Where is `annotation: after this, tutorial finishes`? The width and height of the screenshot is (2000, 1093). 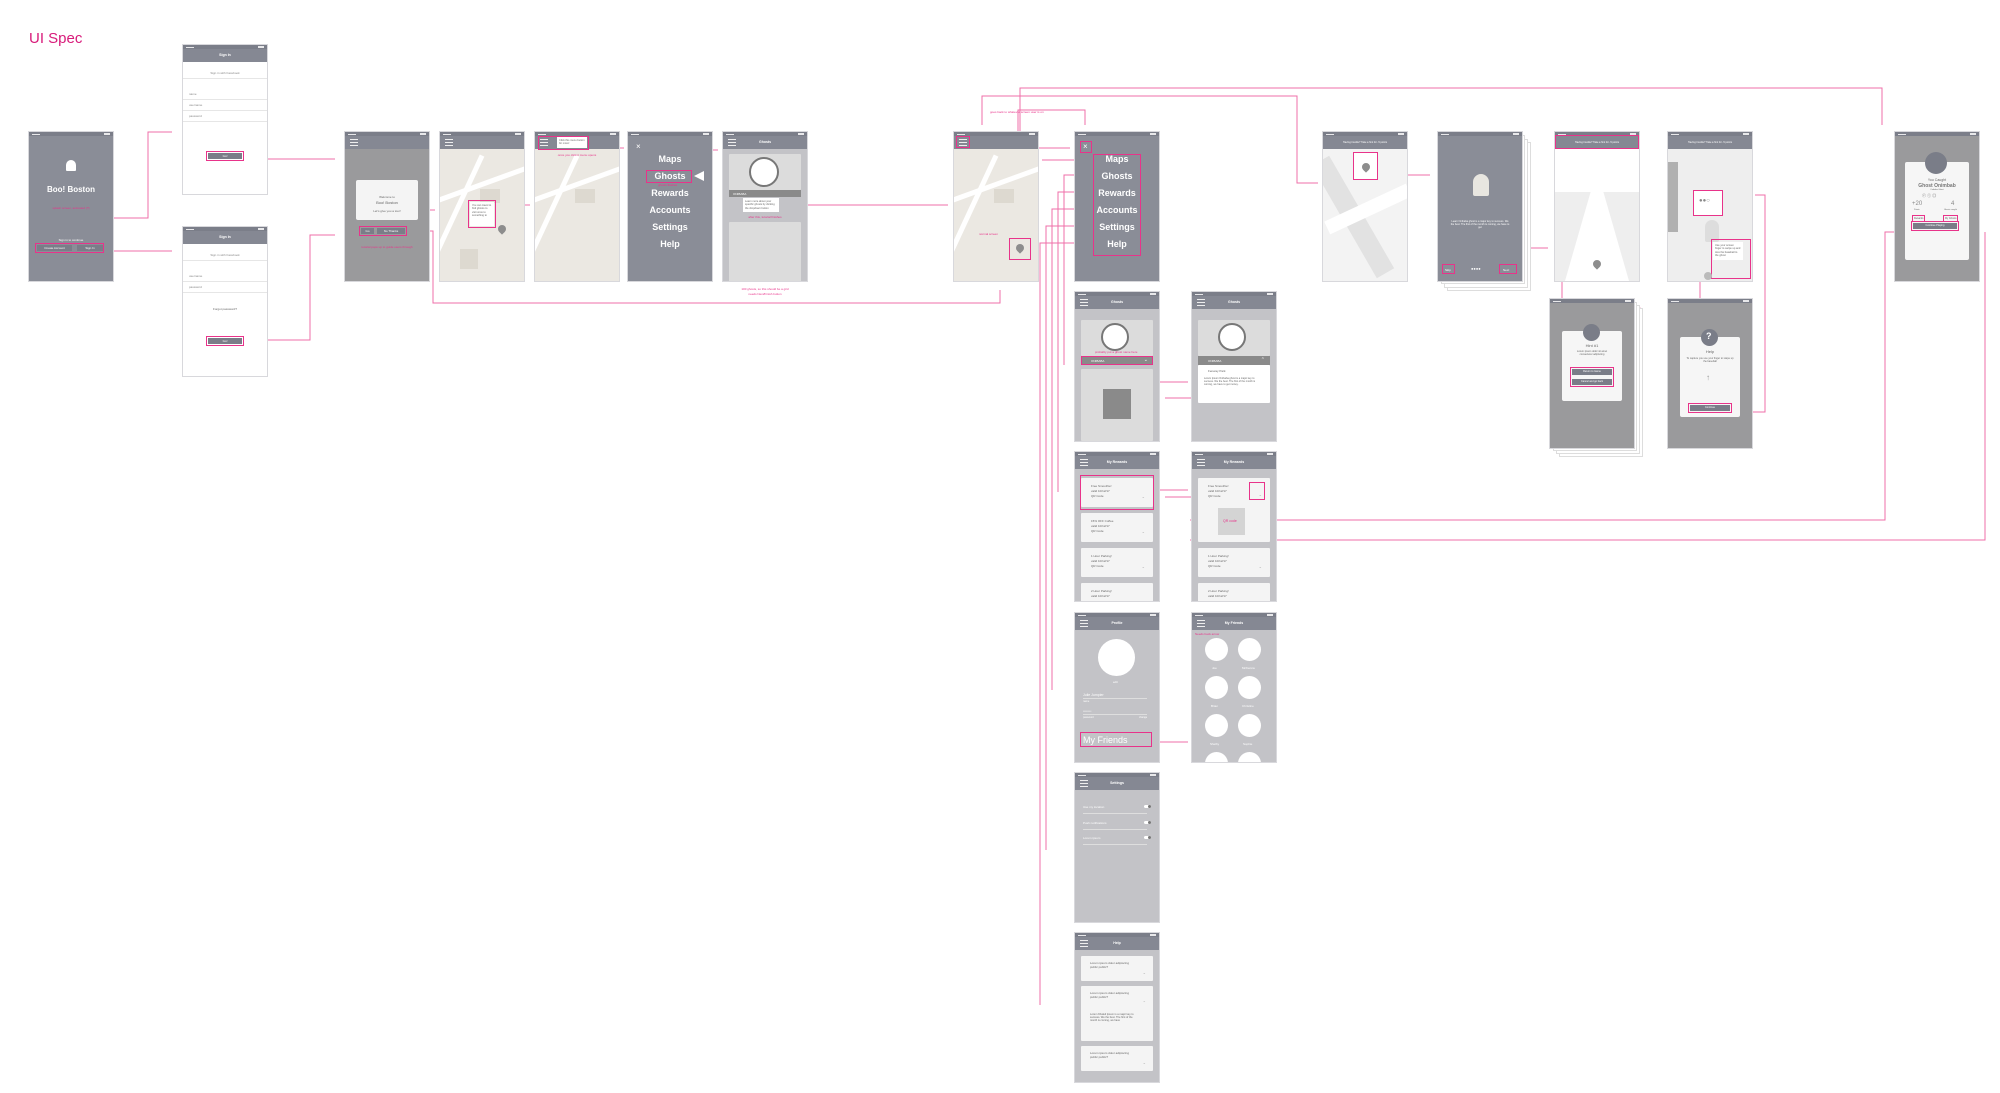
annotation: after this, tutorial finishes is located at coordinates (765, 217).